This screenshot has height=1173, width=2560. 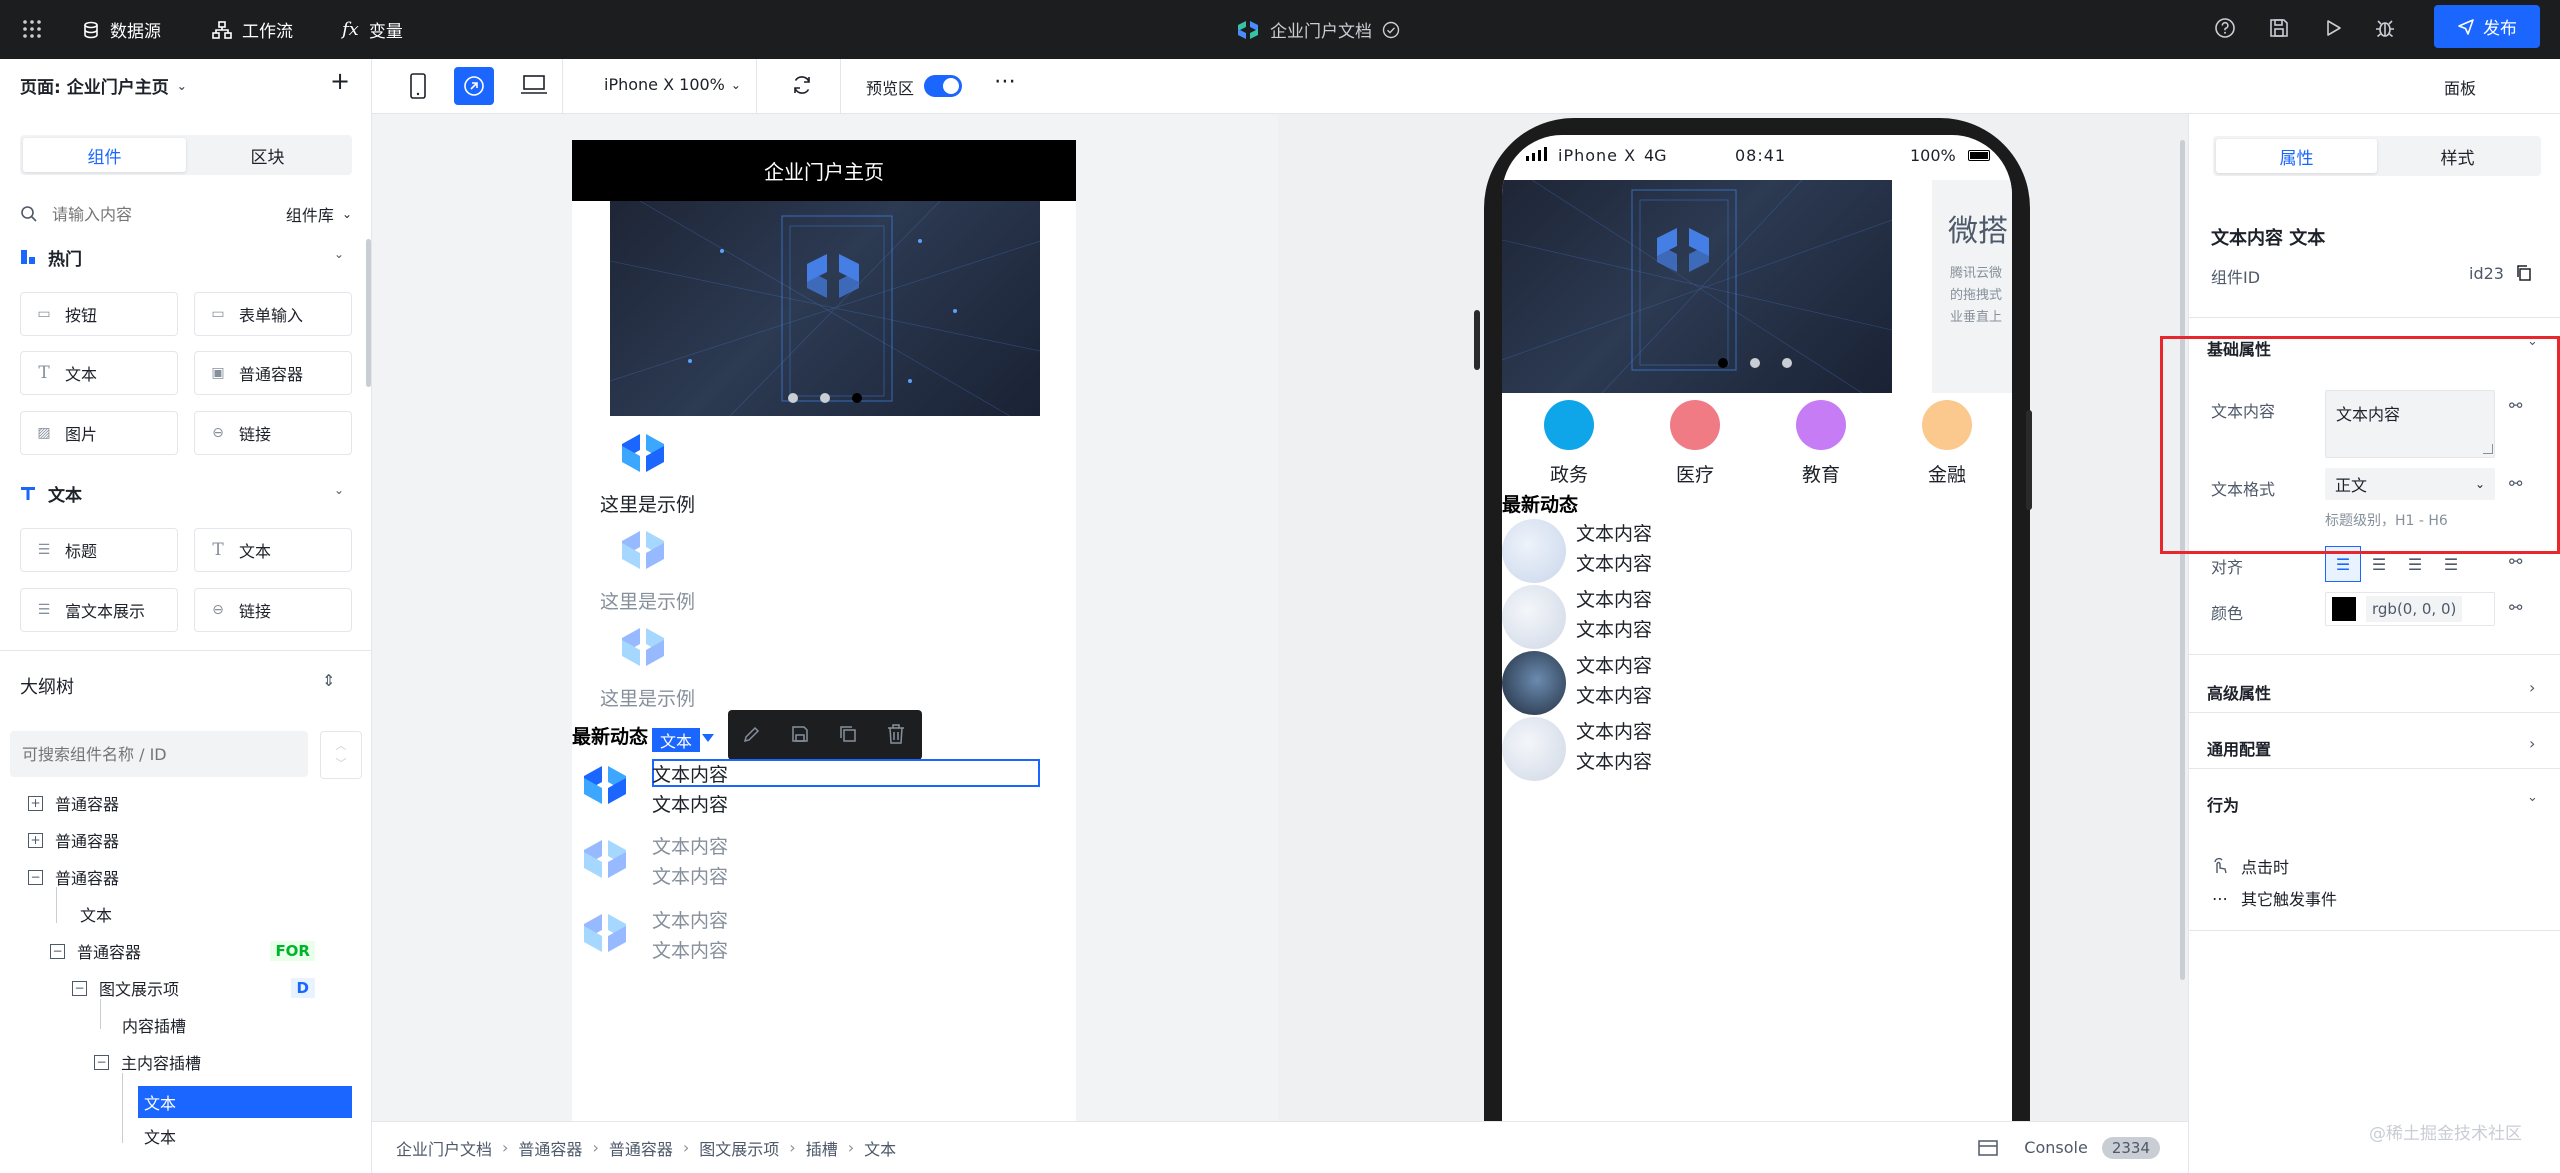 I want to click on desktop-device-icon, so click(x=534, y=87).